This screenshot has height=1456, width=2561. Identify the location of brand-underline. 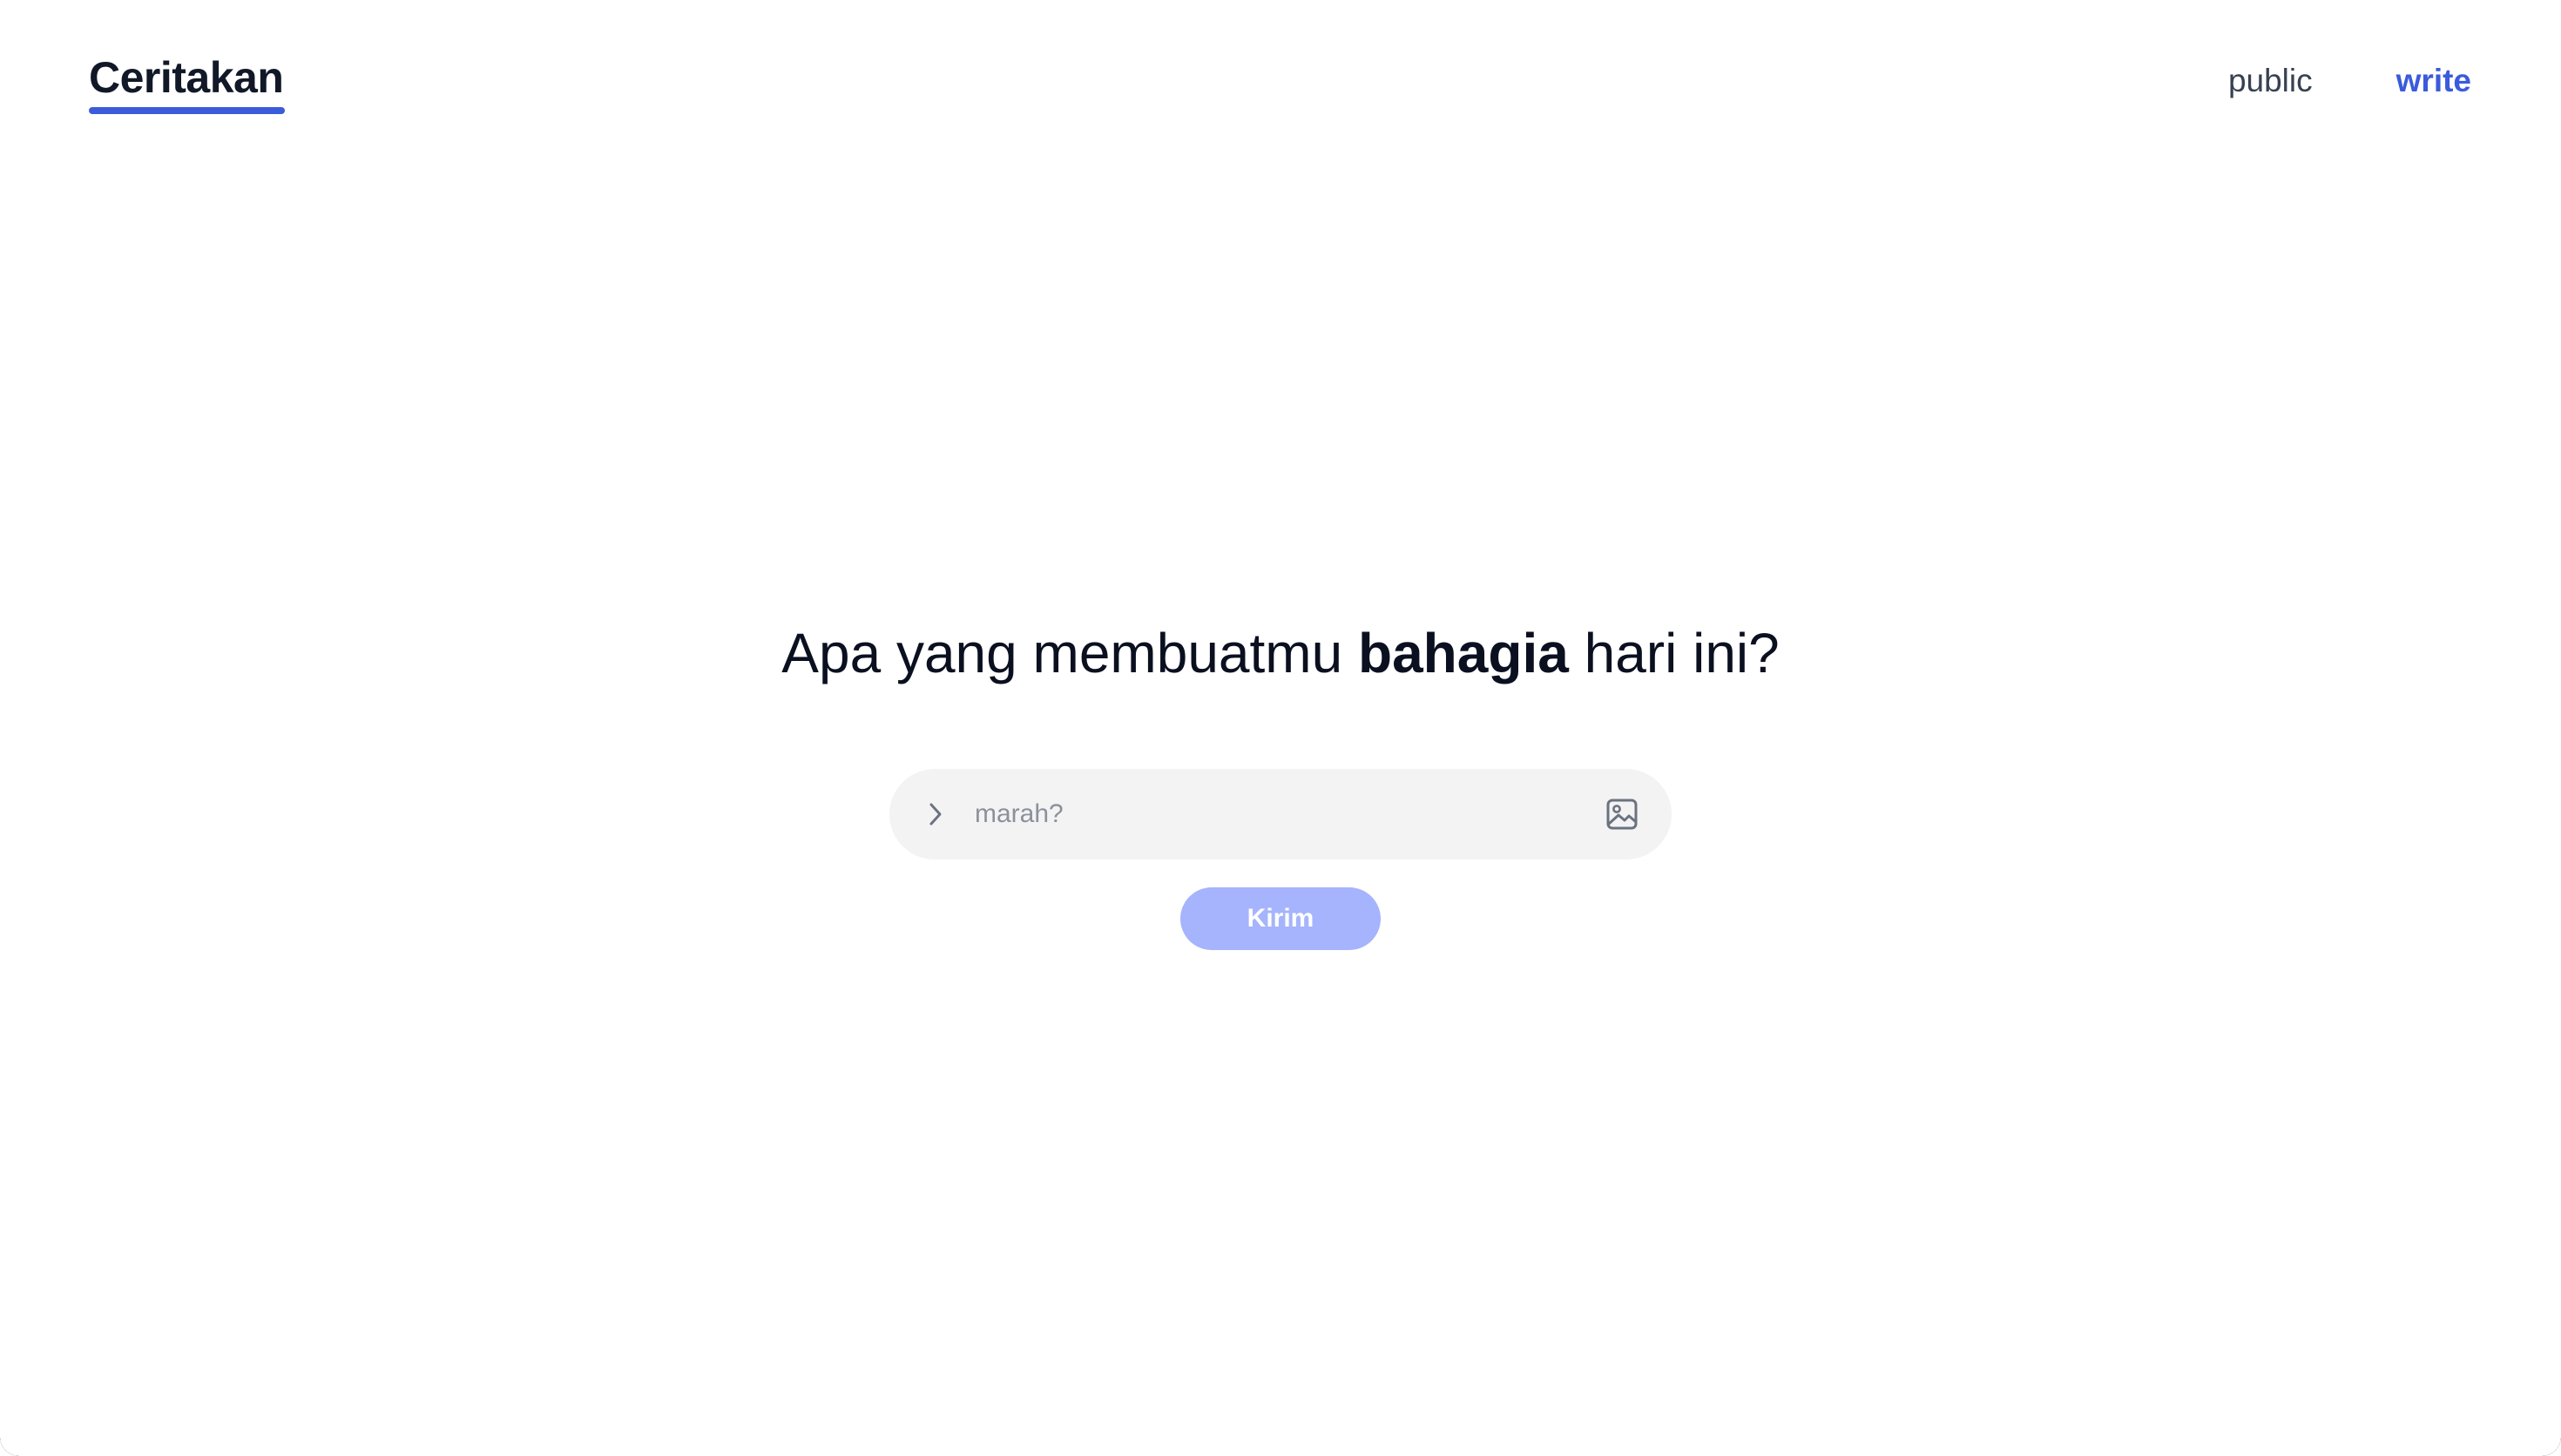
(187, 110).